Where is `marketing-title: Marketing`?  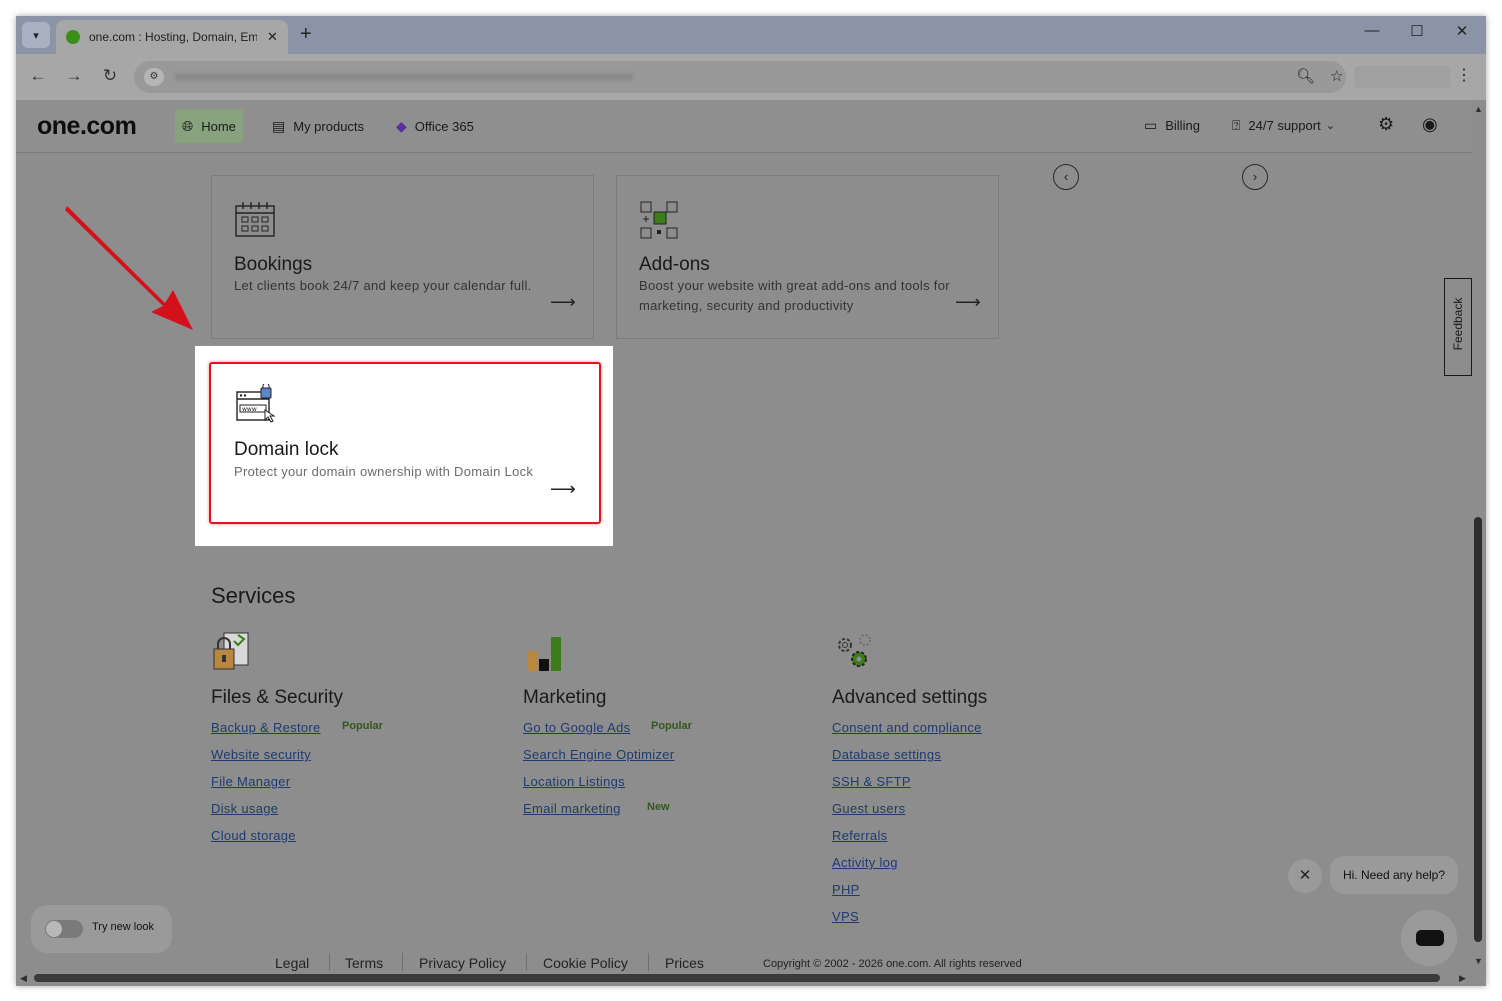 marketing-title: Marketing is located at coordinates (565, 697).